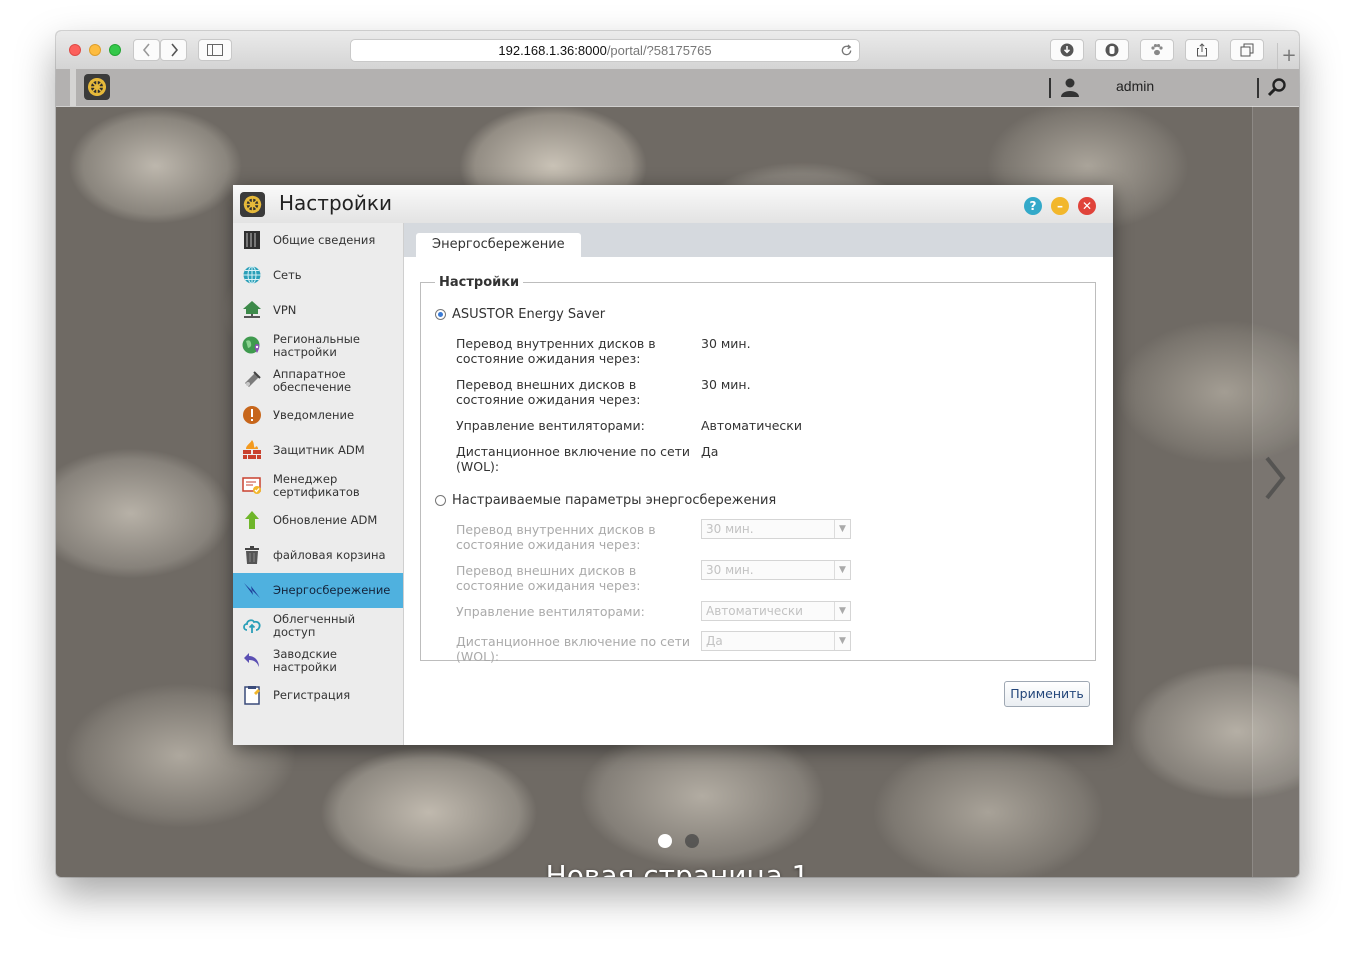  Describe the element at coordinates (1050, 88) in the screenshot. I see `taskbar-divider` at that location.